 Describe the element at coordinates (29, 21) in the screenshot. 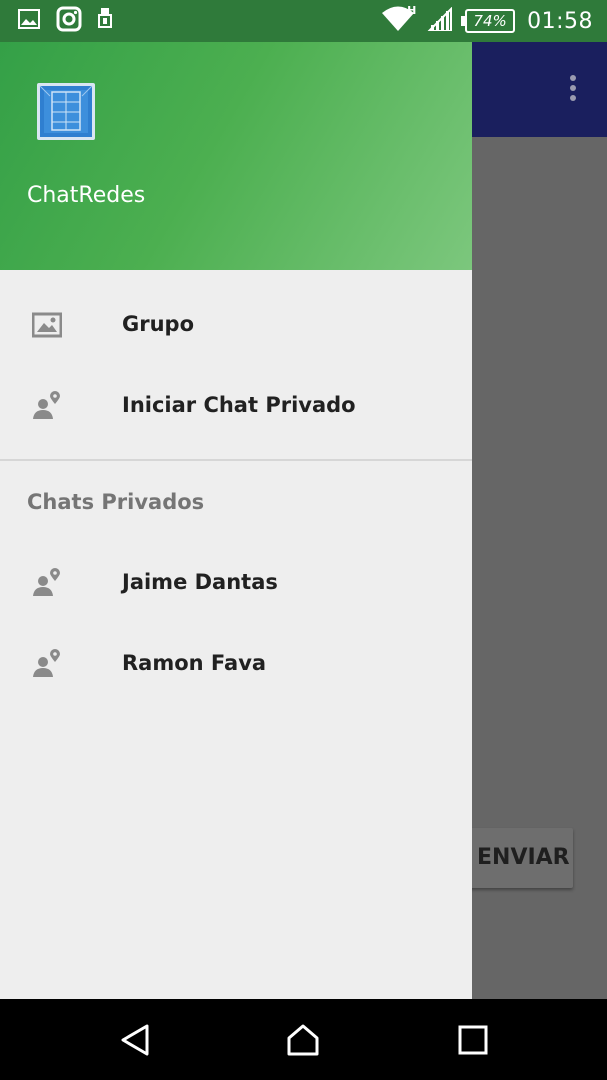

I see `image-icon` at that location.